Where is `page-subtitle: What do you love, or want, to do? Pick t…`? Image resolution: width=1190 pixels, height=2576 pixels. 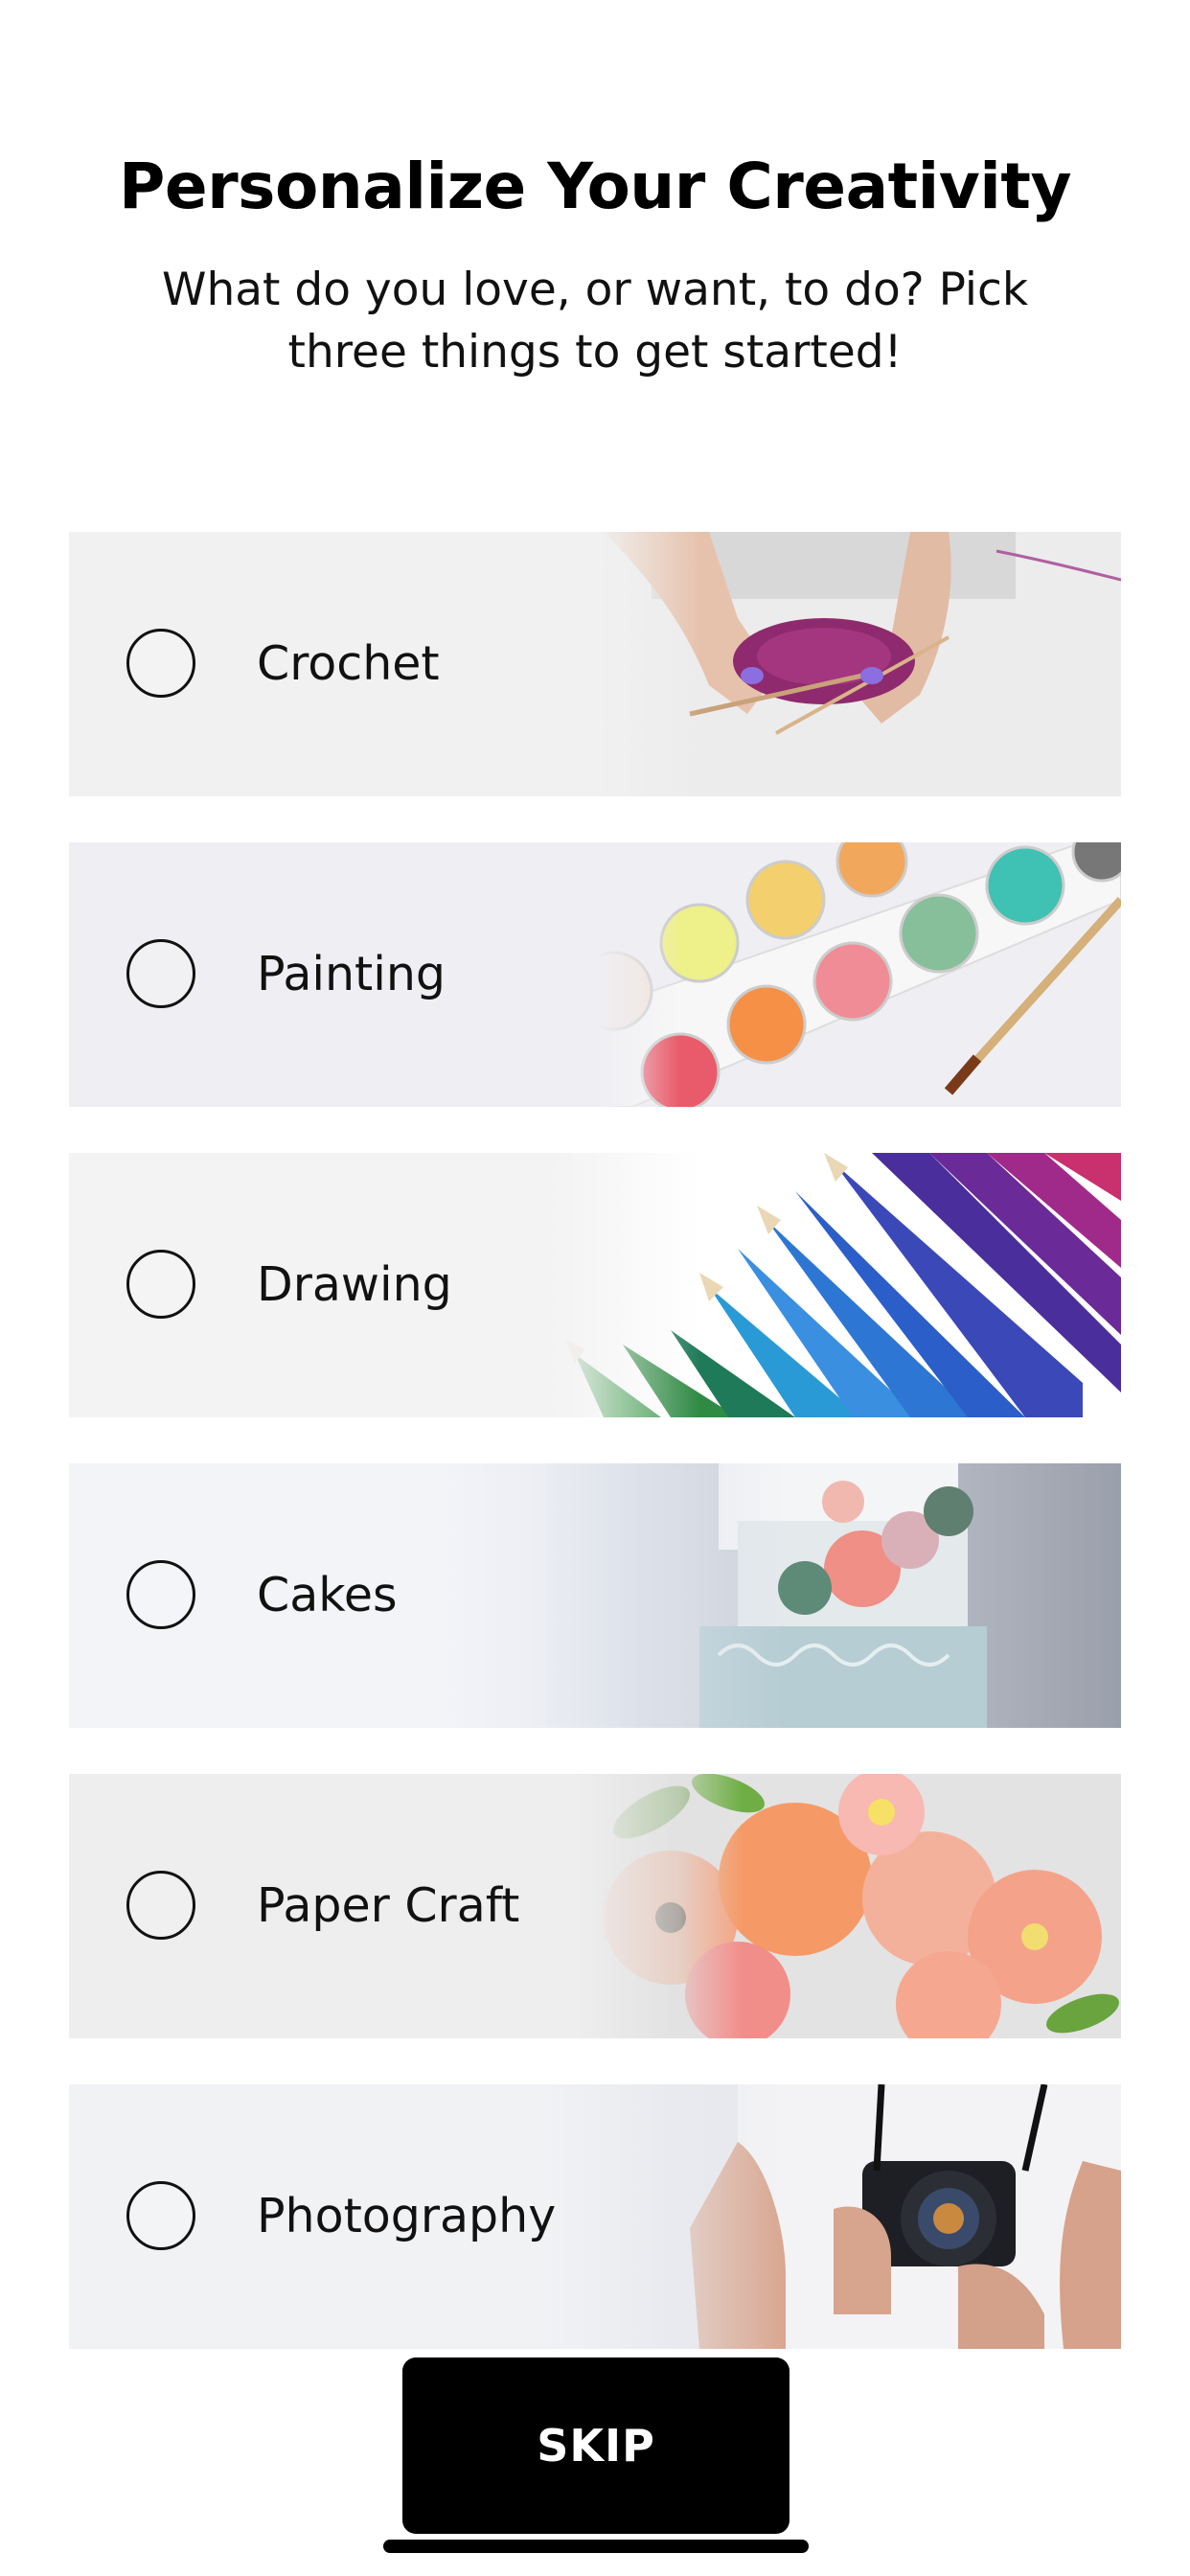
page-subtitle: What do you love, or want, to do? Pick t… is located at coordinates (595, 321).